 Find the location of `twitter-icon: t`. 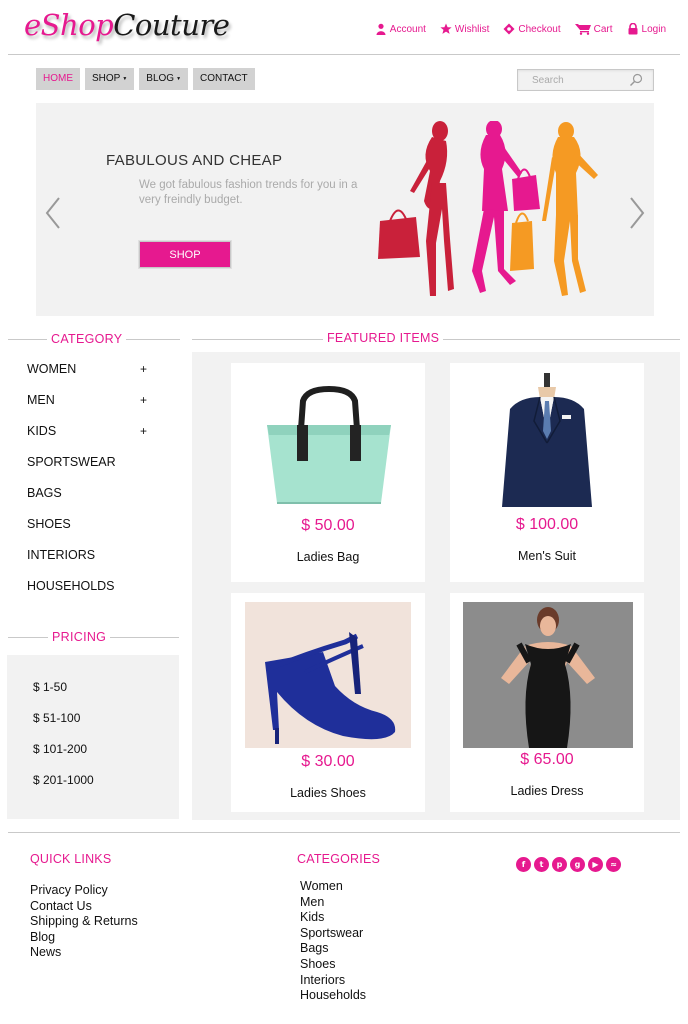

twitter-icon: t is located at coordinates (541, 864).